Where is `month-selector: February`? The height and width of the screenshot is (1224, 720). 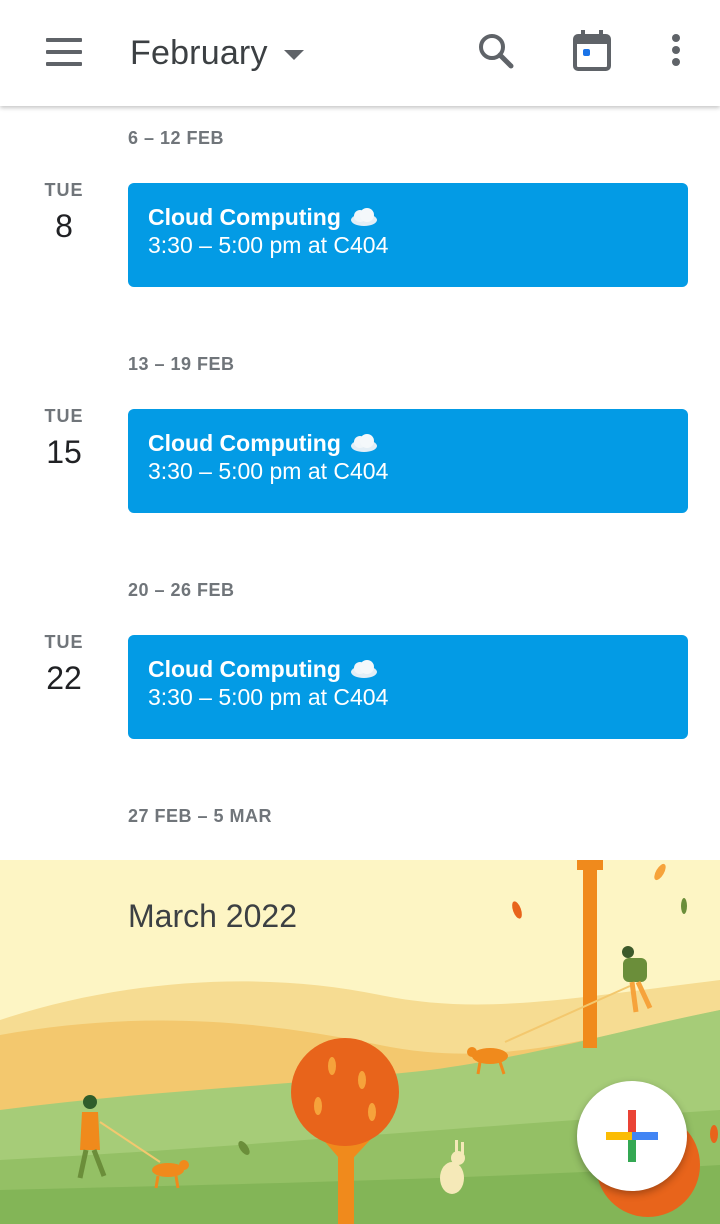 month-selector: February is located at coordinates (217, 53).